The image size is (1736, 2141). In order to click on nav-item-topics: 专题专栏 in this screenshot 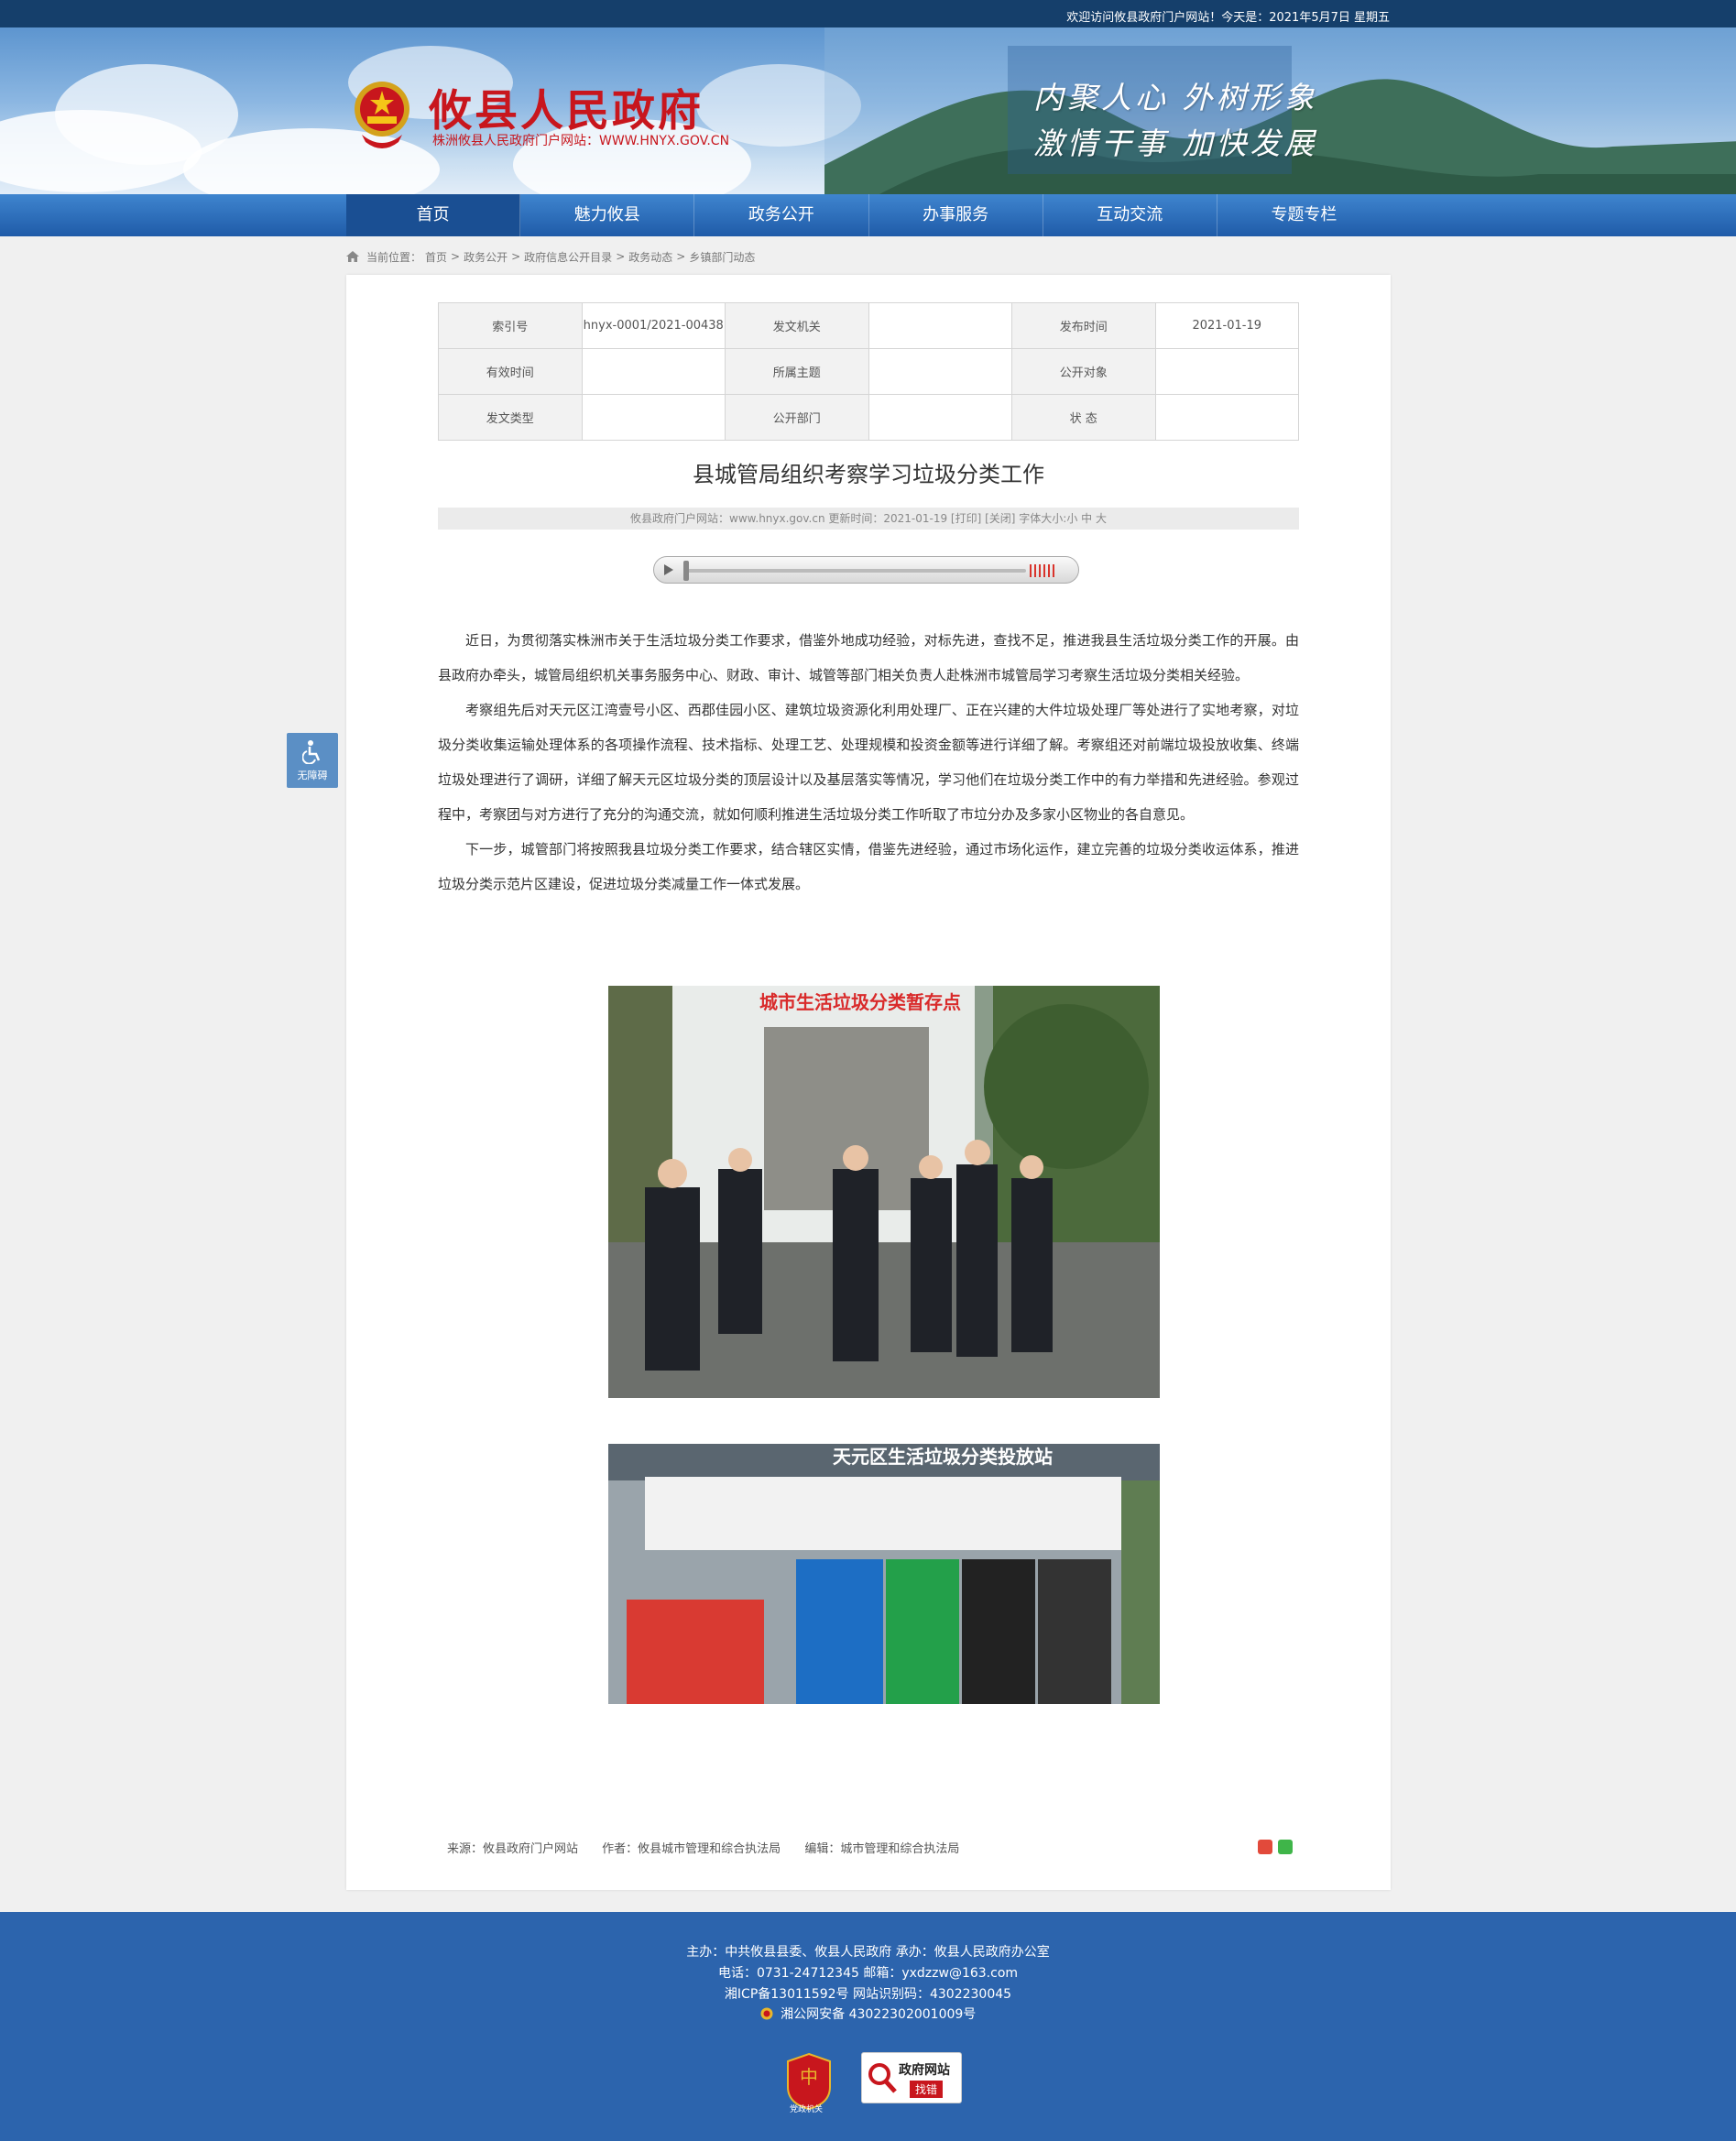, I will do `click(1304, 215)`.